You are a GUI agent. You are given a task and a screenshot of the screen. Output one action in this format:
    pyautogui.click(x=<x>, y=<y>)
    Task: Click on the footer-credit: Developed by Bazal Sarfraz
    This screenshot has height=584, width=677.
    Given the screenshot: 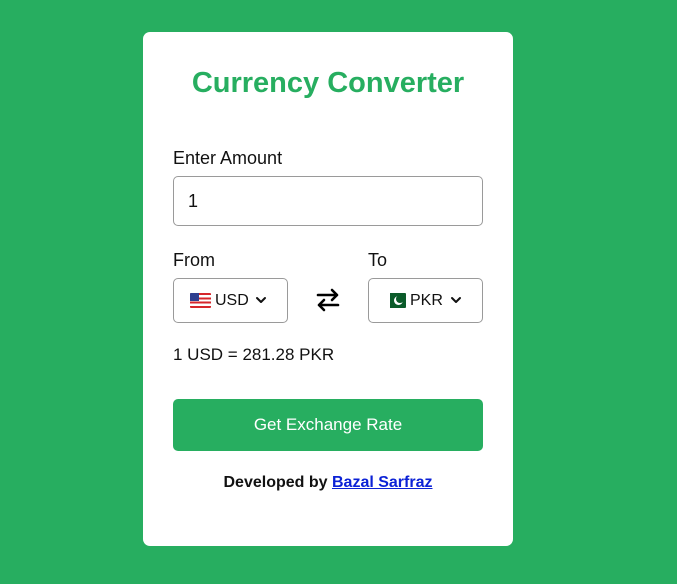 What is the action you would take?
    pyautogui.click(x=328, y=483)
    